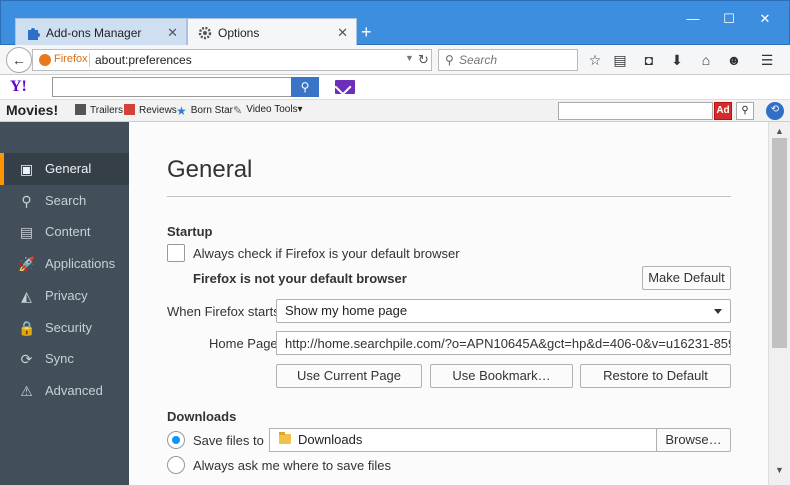  I want to click on home-page-label: Home Page:, so click(245, 343).